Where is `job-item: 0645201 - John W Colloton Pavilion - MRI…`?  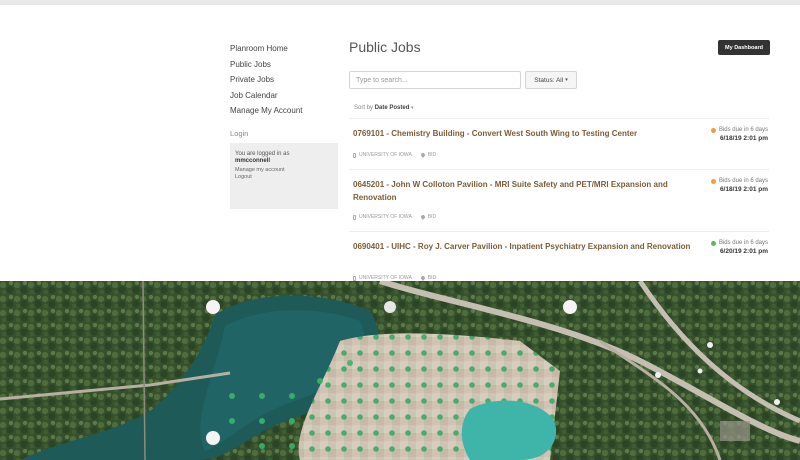
job-item: 0645201 - John W Colloton Pavilion - MRI… is located at coordinates (559, 198).